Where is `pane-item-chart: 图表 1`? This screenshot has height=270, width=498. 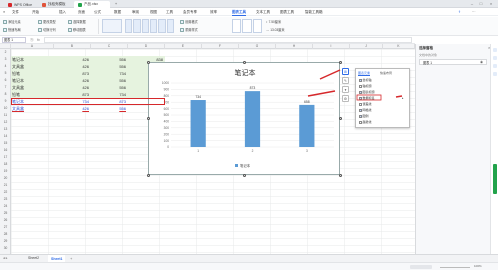 pane-item-chart: 图表 1 is located at coordinates (453, 62).